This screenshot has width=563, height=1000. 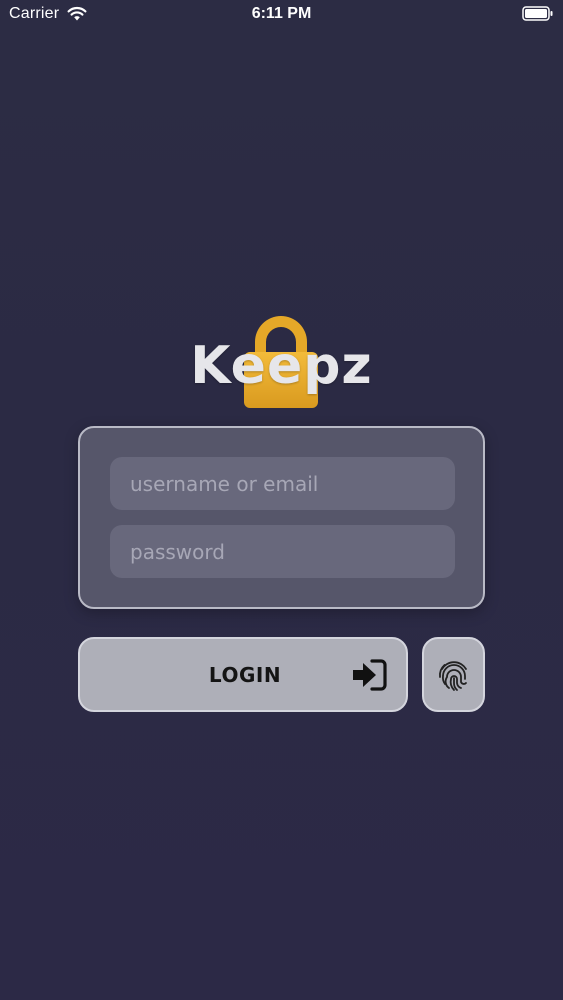 I want to click on login-form-card, so click(x=281, y=517).